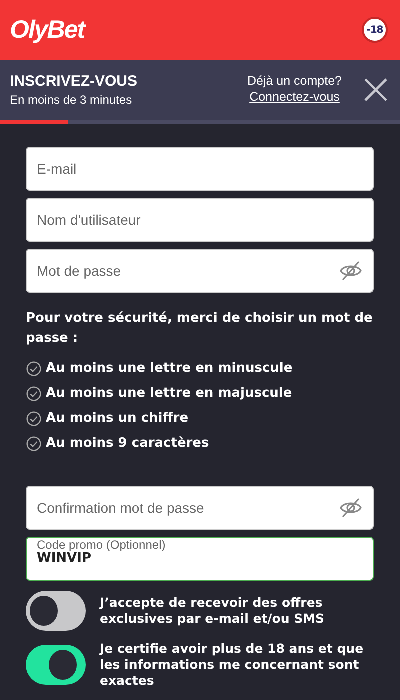 The height and width of the screenshot is (700, 400). Describe the element at coordinates (188, 508) in the screenshot. I see `input-field: Confirmation mot de passe` at that location.